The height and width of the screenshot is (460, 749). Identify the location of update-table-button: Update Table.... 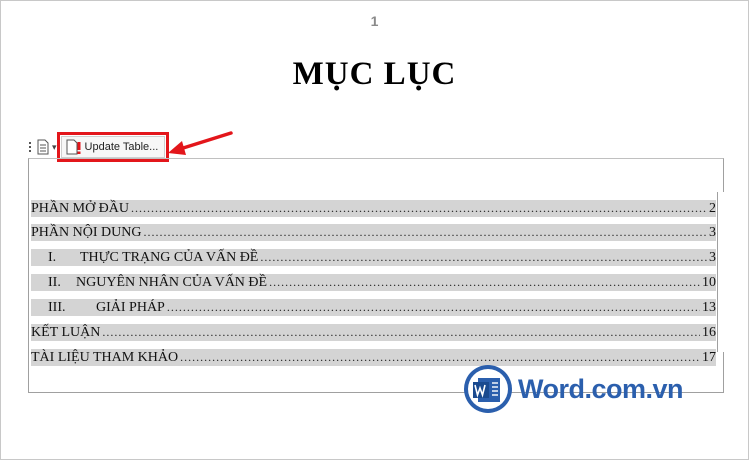
(113, 147).